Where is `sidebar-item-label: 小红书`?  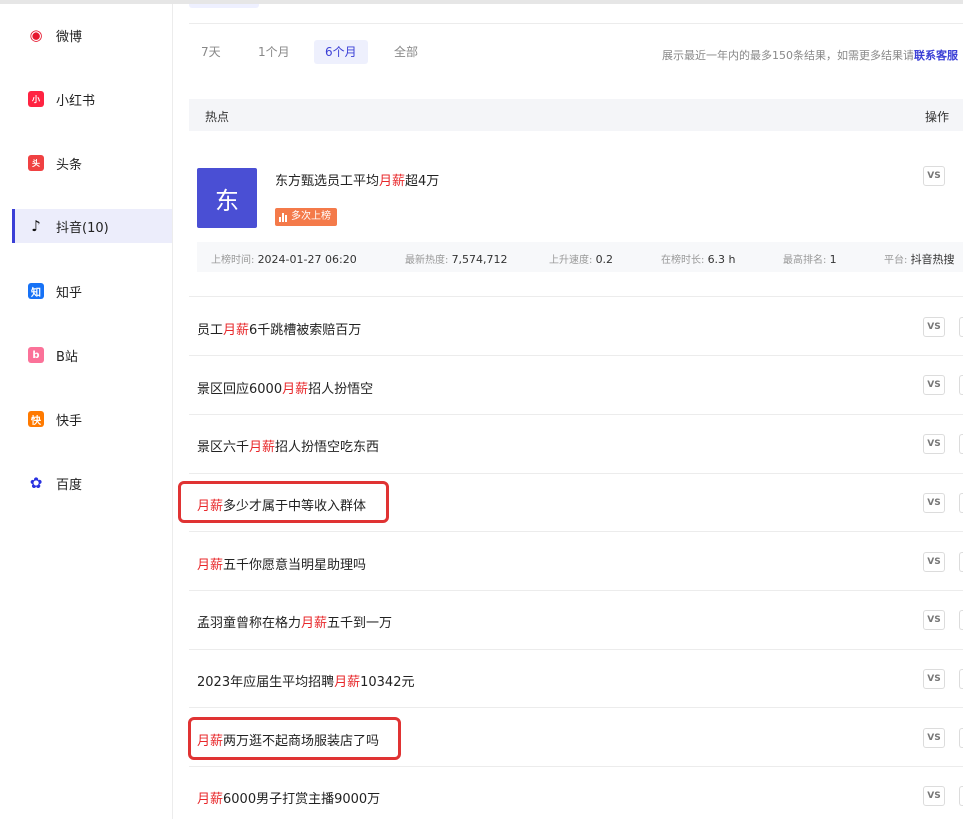
sidebar-item-label: 小红书 is located at coordinates (76, 101).